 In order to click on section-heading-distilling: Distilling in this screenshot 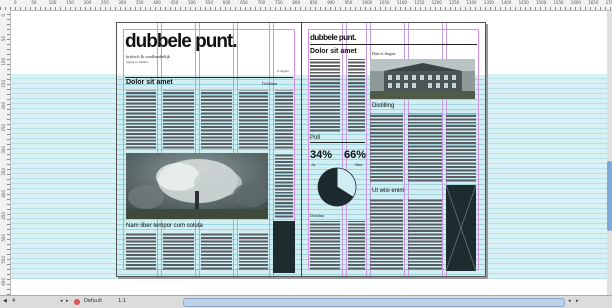, I will do `click(383, 106)`.